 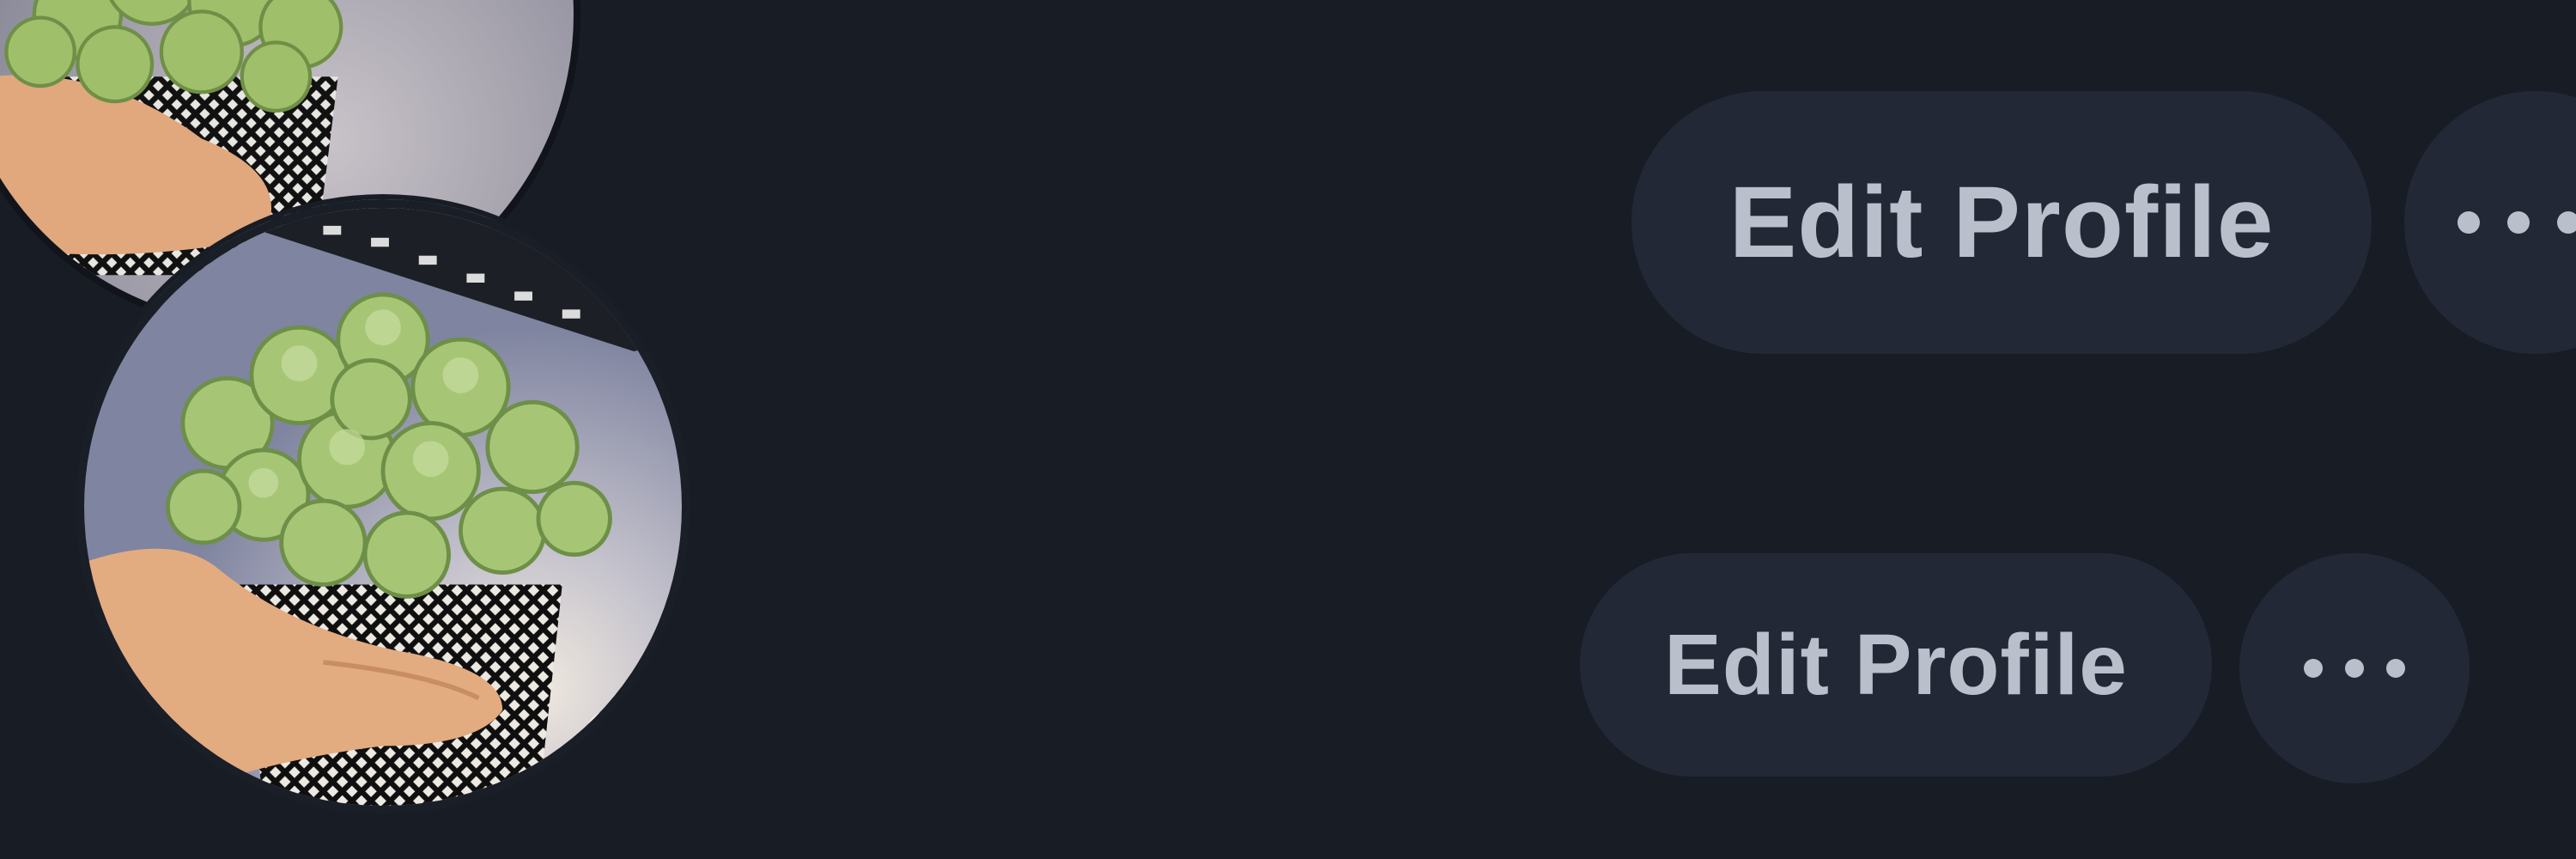 I want to click on edit-profile-button-large: Edit Profile, so click(x=2002, y=222).